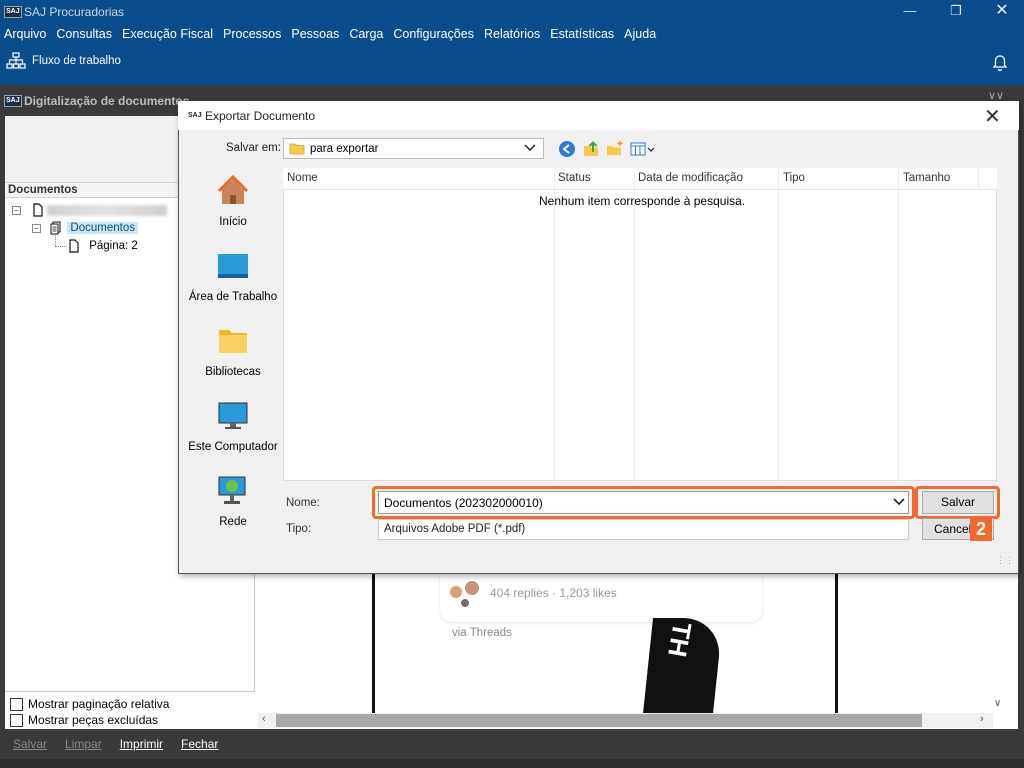 The width and height of the screenshot is (1024, 768). What do you see at coordinates (299, 529) in the screenshot?
I see `filetype-label: Tipo:` at bounding box center [299, 529].